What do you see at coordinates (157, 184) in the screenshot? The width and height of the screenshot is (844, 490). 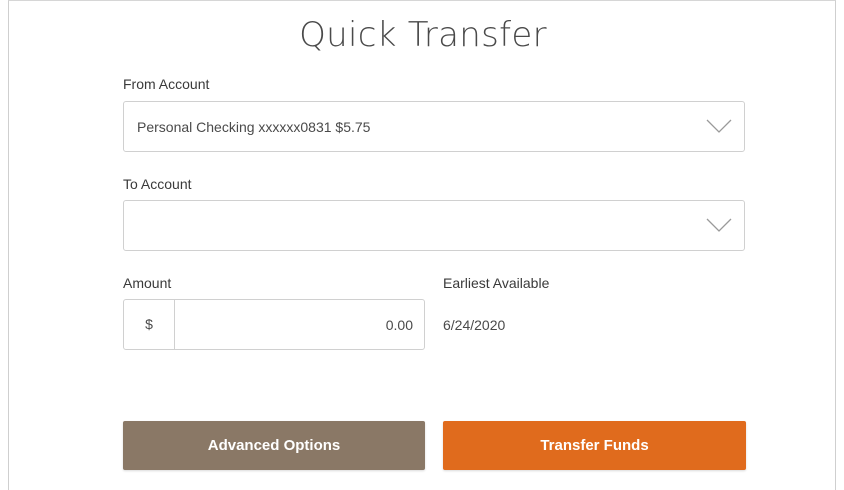 I see `to-account-label: To Account` at bounding box center [157, 184].